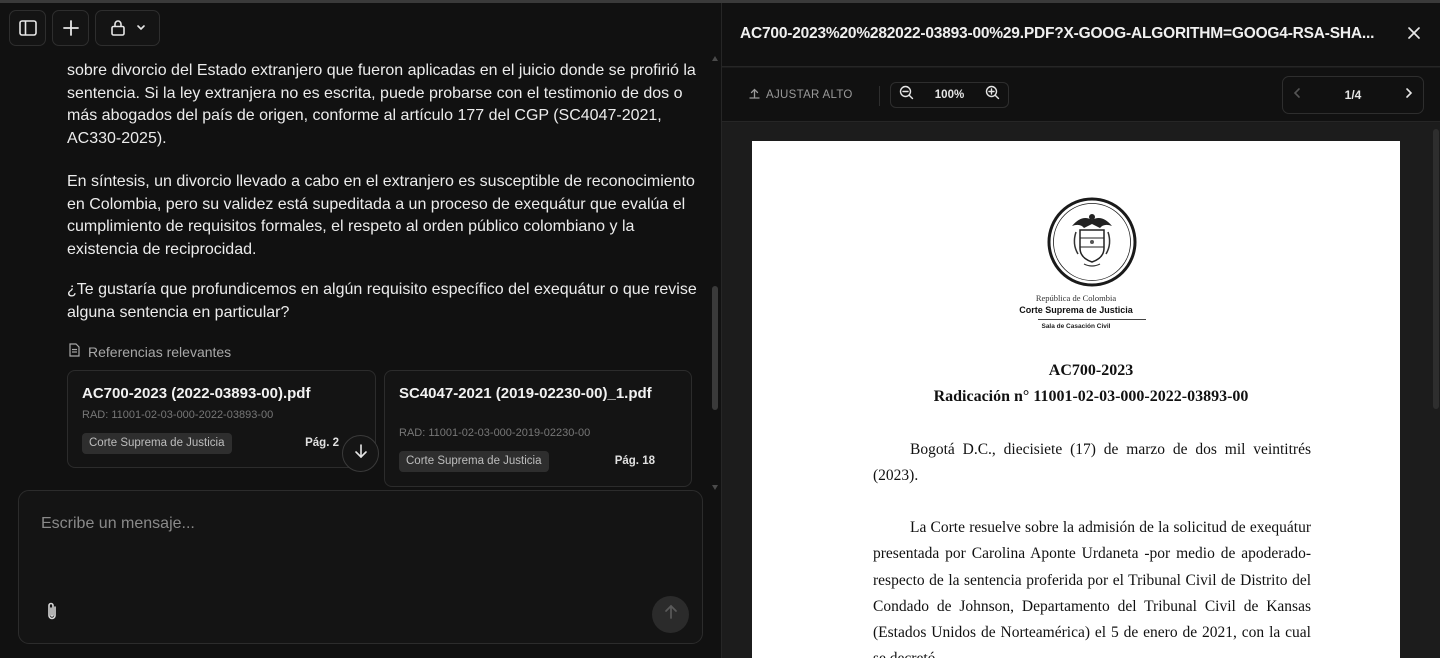  I want to click on zoom-level: 100%, so click(949, 95).